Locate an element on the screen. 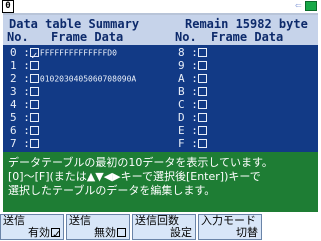 The image size is (321, 241). table-row: 9 : is located at coordinates (193, 66).